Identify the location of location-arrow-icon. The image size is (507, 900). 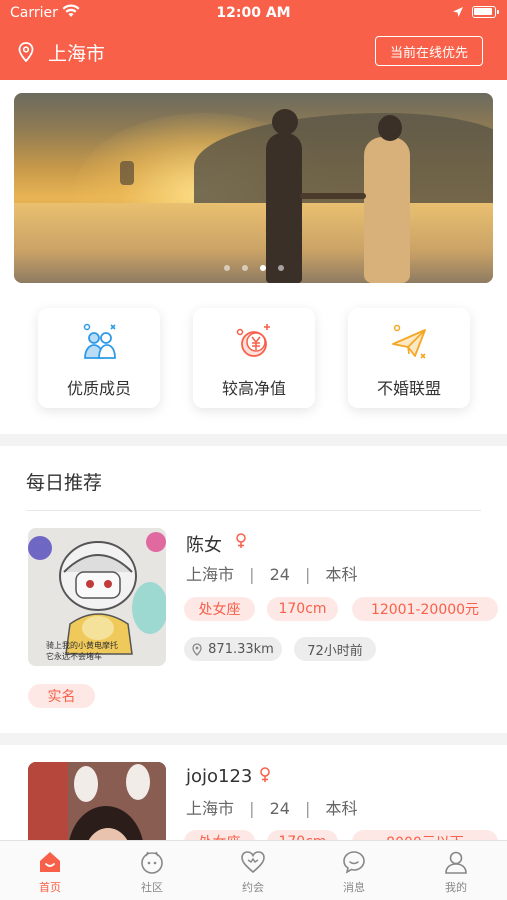
(458, 12).